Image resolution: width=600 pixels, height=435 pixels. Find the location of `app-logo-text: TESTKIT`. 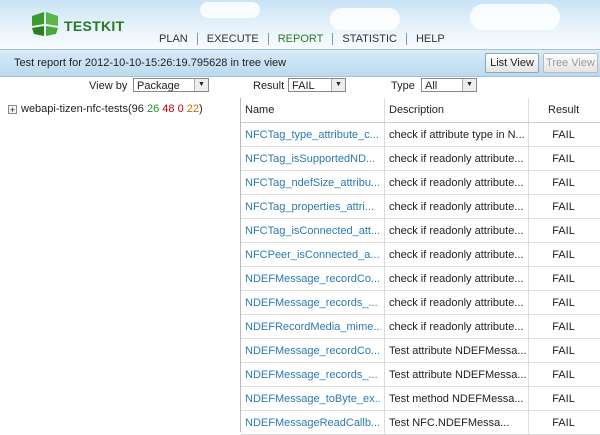

app-logo-text: TESTKIT is located at coordinates (94, 26).